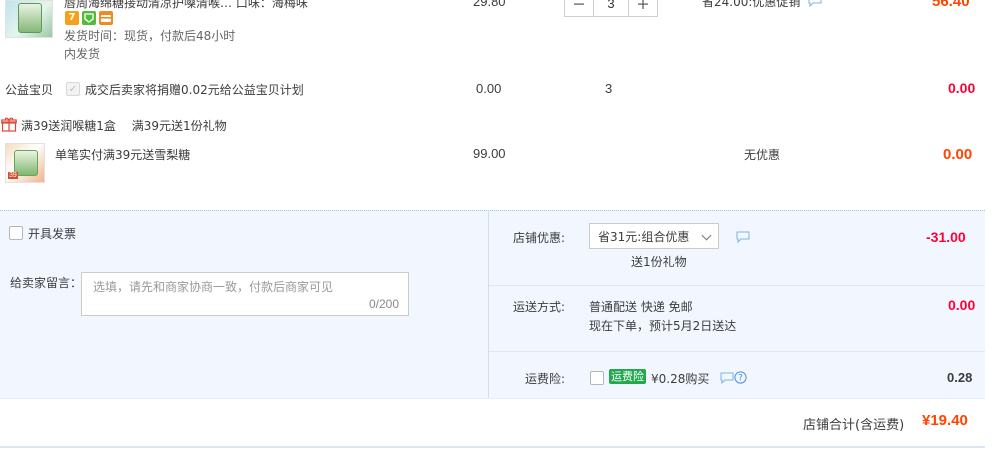 The width and height of the screenshot is (1008, 455). I want to click on insurance-checkbox, so click(597, 378).